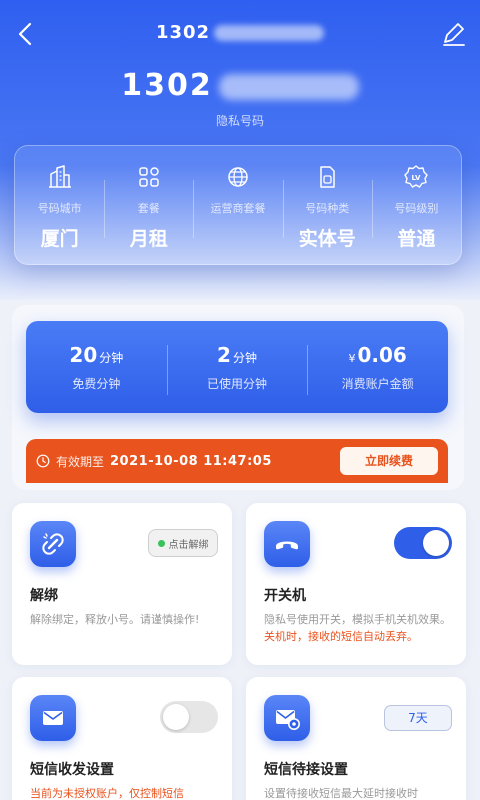  I want to click on card-desc: 设置待接收短信最大延时接收时, so click(341, 793).